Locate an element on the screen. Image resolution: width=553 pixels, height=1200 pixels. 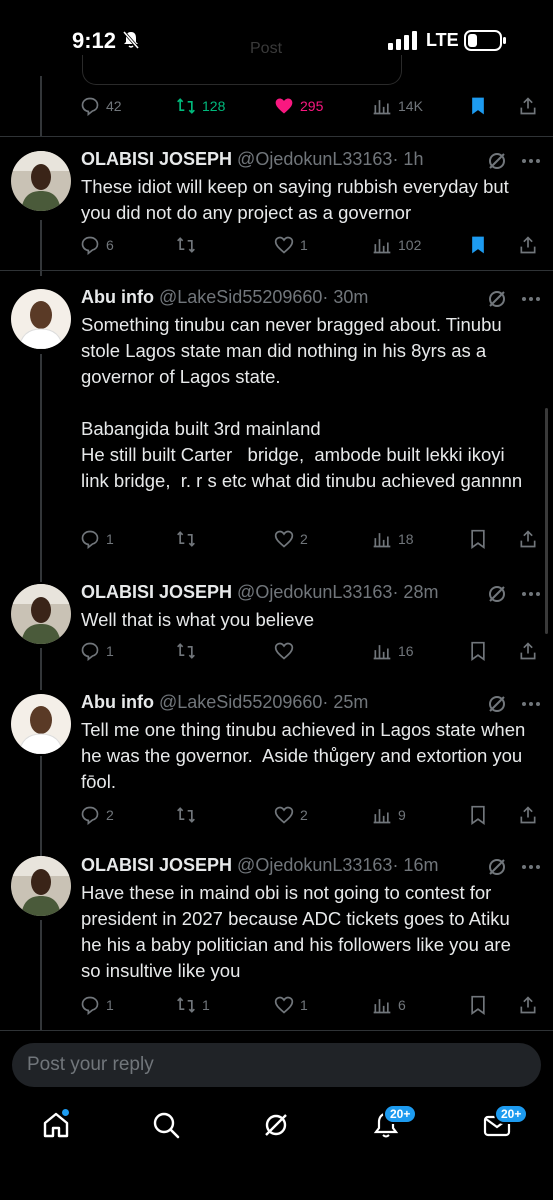
tweet-time: · 16m is located at coordinates (415, 865).